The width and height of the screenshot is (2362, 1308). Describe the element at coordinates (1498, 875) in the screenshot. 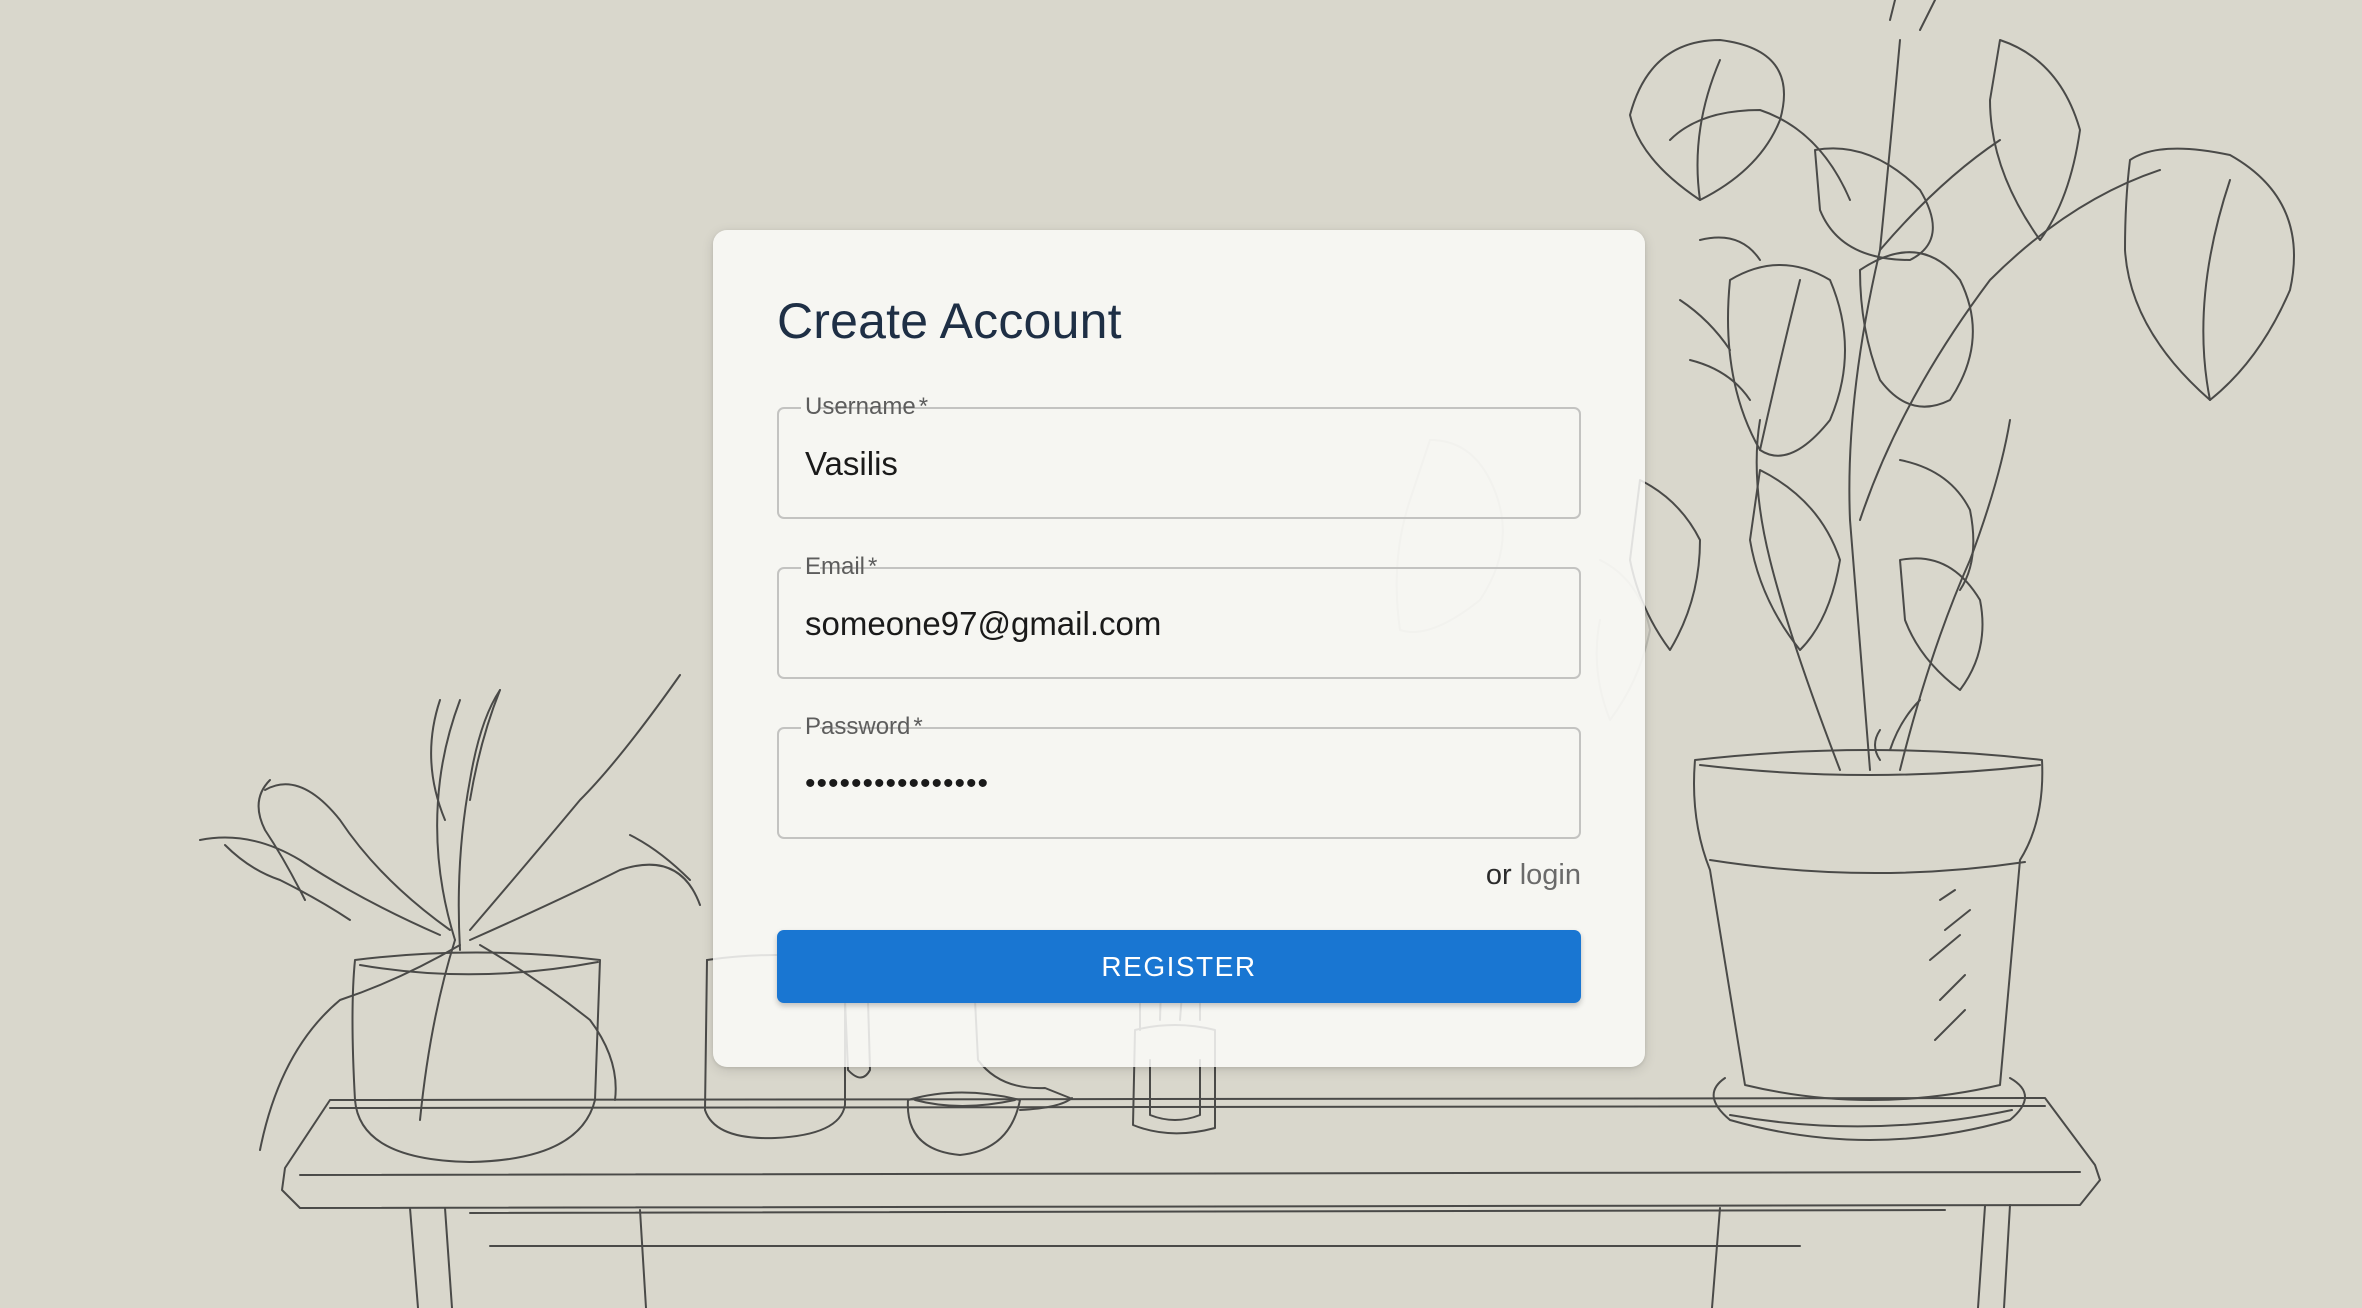

I see `login-prefix: or` at that location.